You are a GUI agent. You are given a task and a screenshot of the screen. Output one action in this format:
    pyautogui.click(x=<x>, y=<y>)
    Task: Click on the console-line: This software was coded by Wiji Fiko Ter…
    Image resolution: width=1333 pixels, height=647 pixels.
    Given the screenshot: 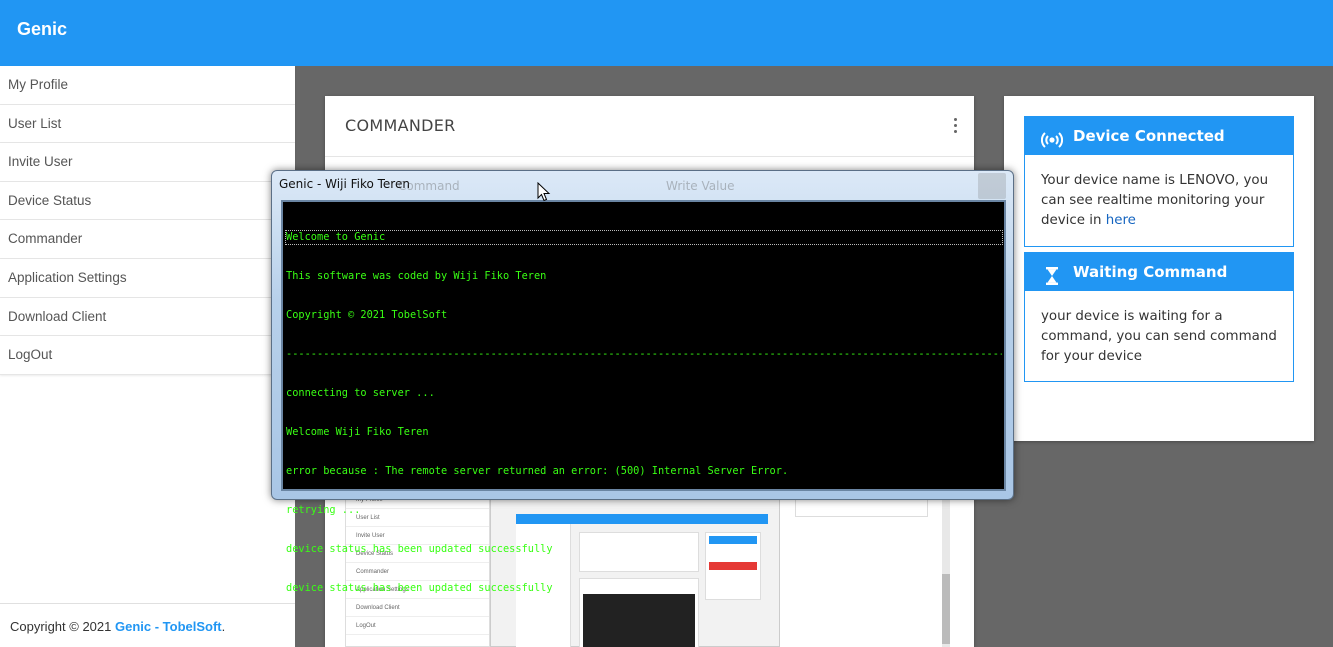 What is the action you would take?
    pyautogui.click(x=416, y=276)
    